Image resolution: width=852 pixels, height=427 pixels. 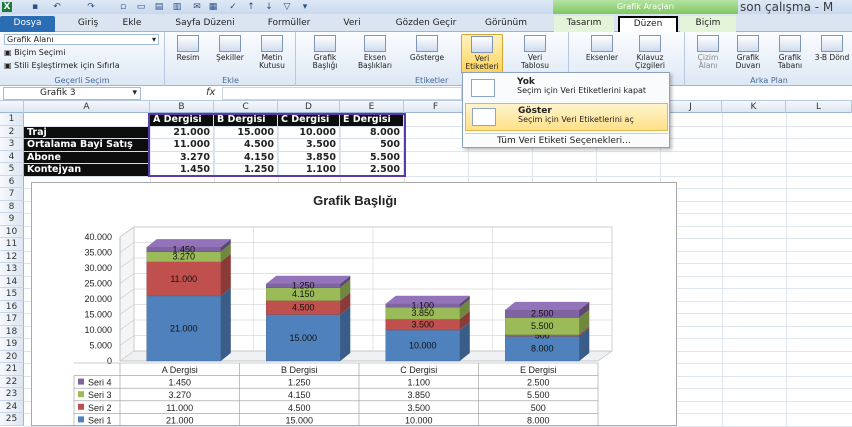 I want to click on select-all-corner, so click(x=12, y=107).